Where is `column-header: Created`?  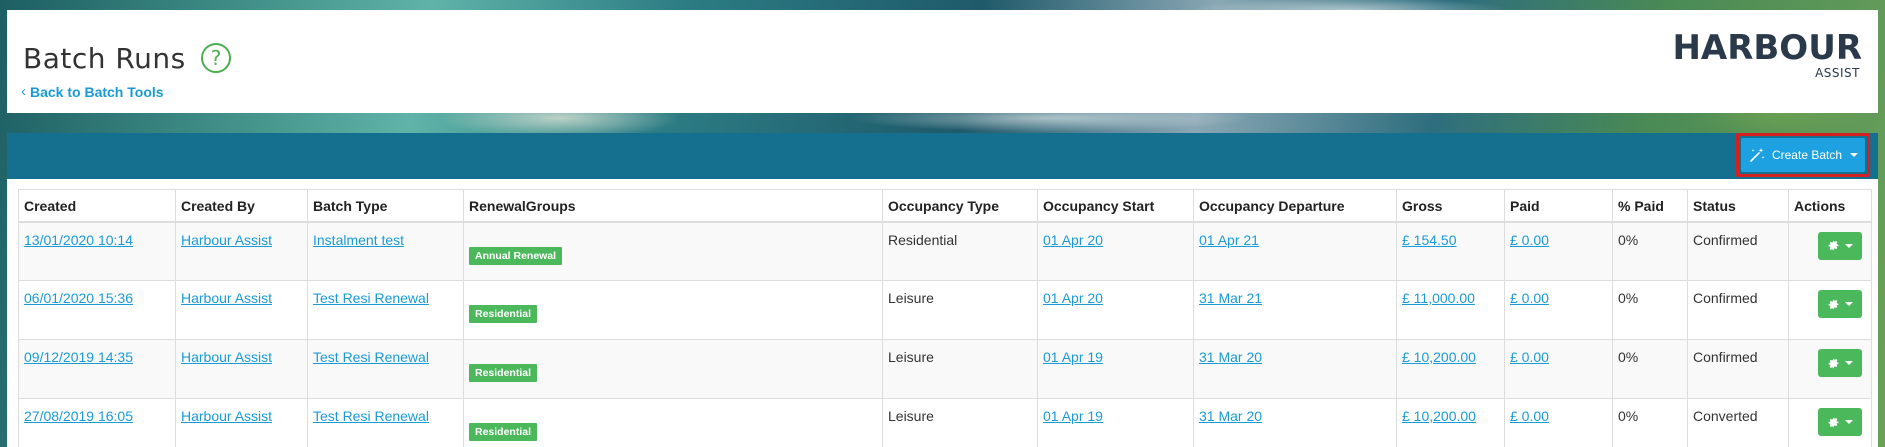
column-header: Created is located at coordinates (97, 206).